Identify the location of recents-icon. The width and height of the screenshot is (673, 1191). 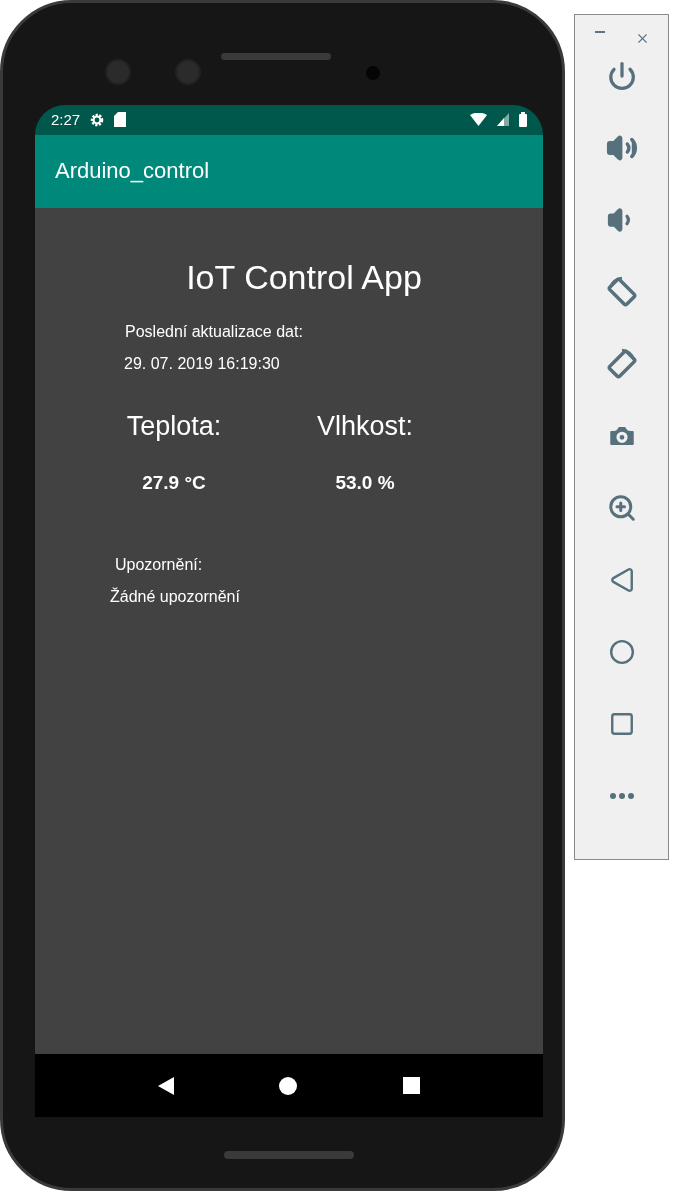
(412, 1086).